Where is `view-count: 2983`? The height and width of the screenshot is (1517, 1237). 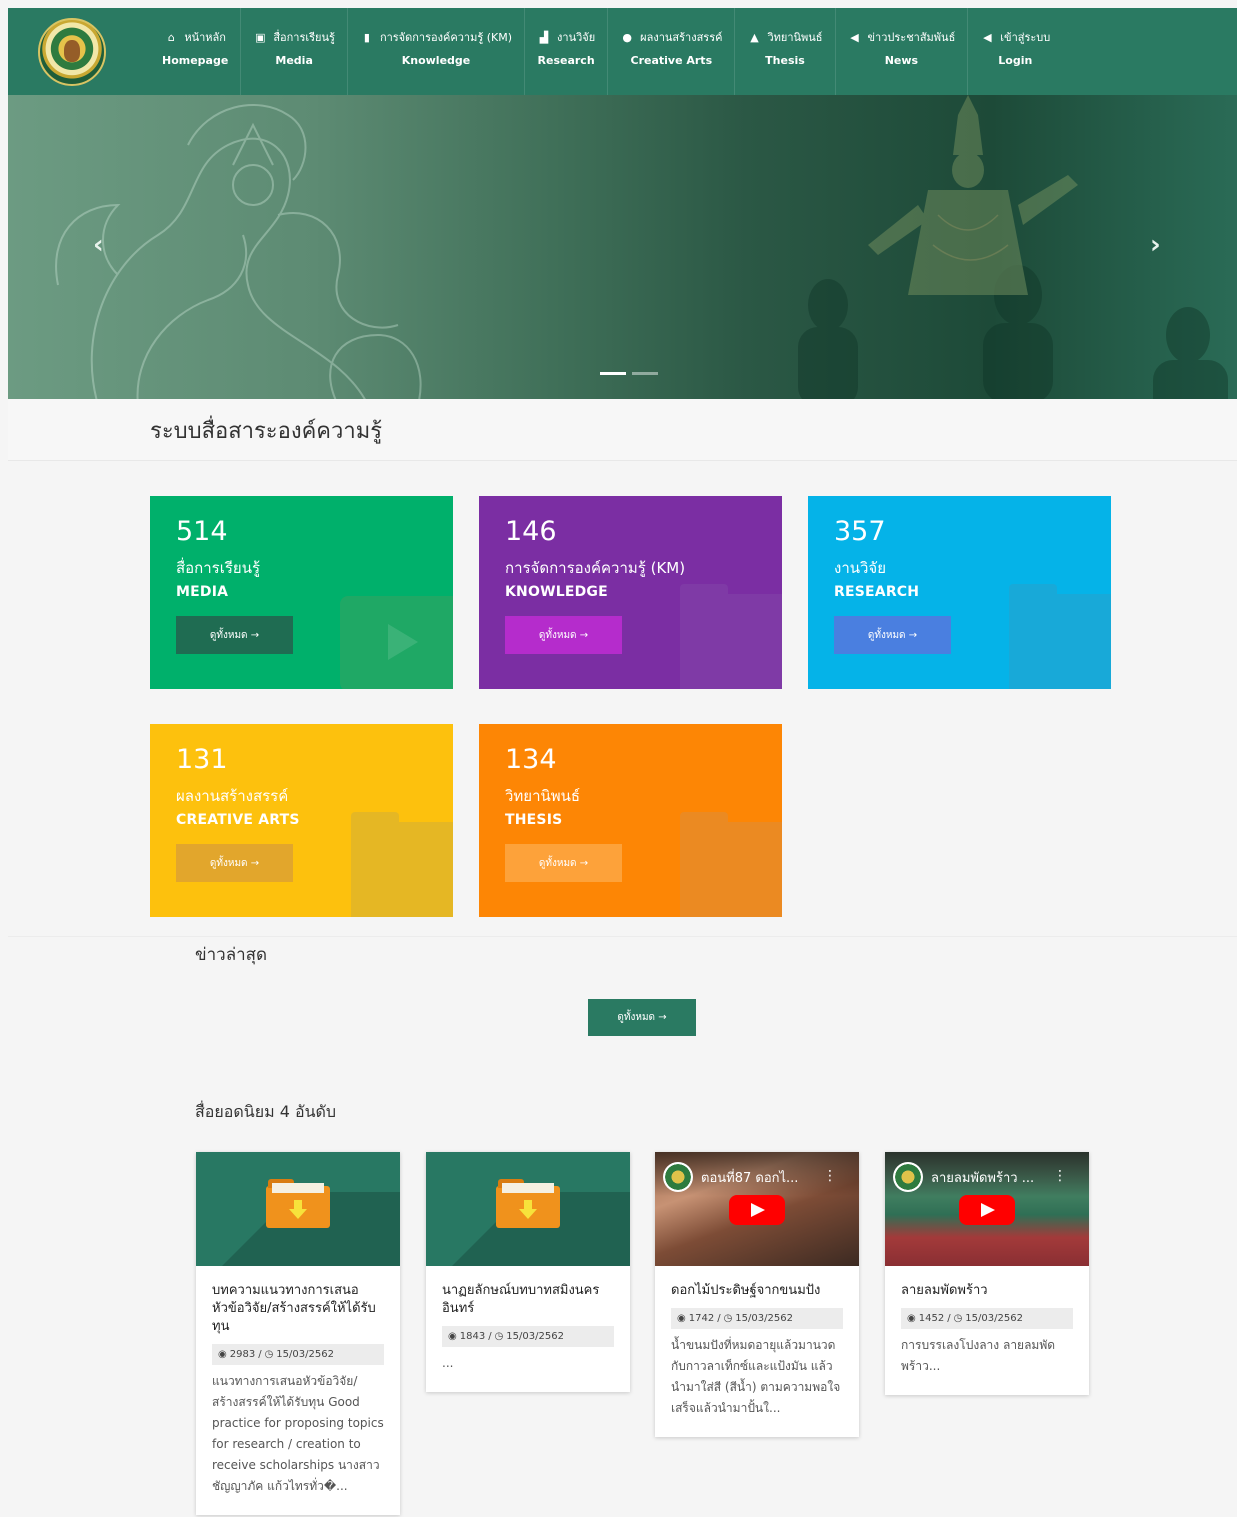 view-count: 2983 is located at coordinates (242, 1354).